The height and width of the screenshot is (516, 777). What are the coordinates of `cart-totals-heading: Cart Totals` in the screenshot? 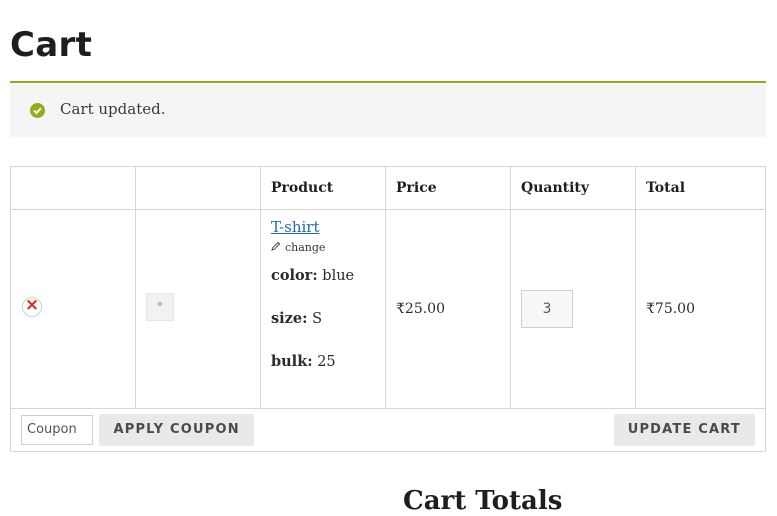 It's located at (483, 500).